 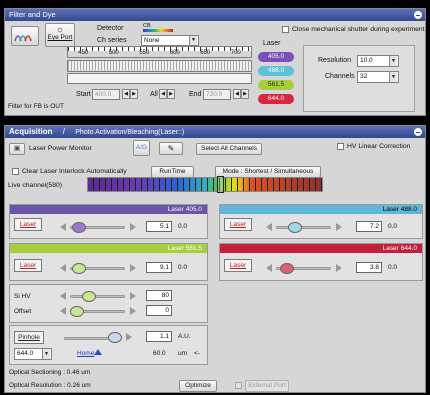 I want to click on laser-561-value: 9.1, so click(x=159, y=267).